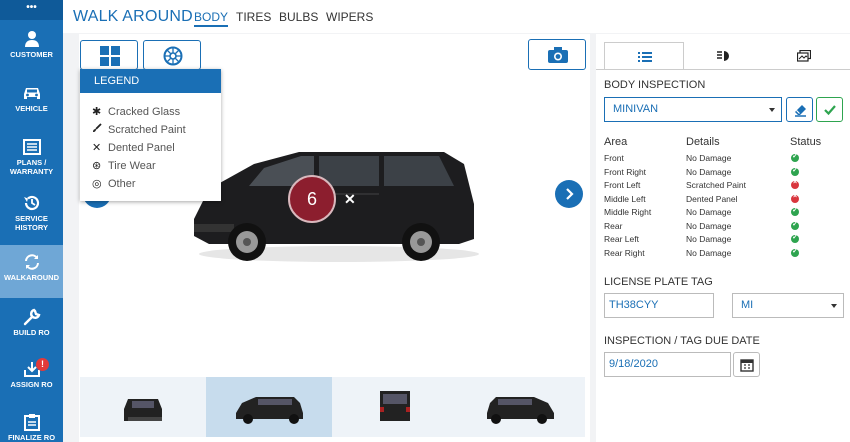 This screenshot has height=442, width=850. What do you see at coordinates (31, 271) in the screenshot?
I see `sidebar-item-walkaround: WALKAROUND` at bounding box center [31, 271].